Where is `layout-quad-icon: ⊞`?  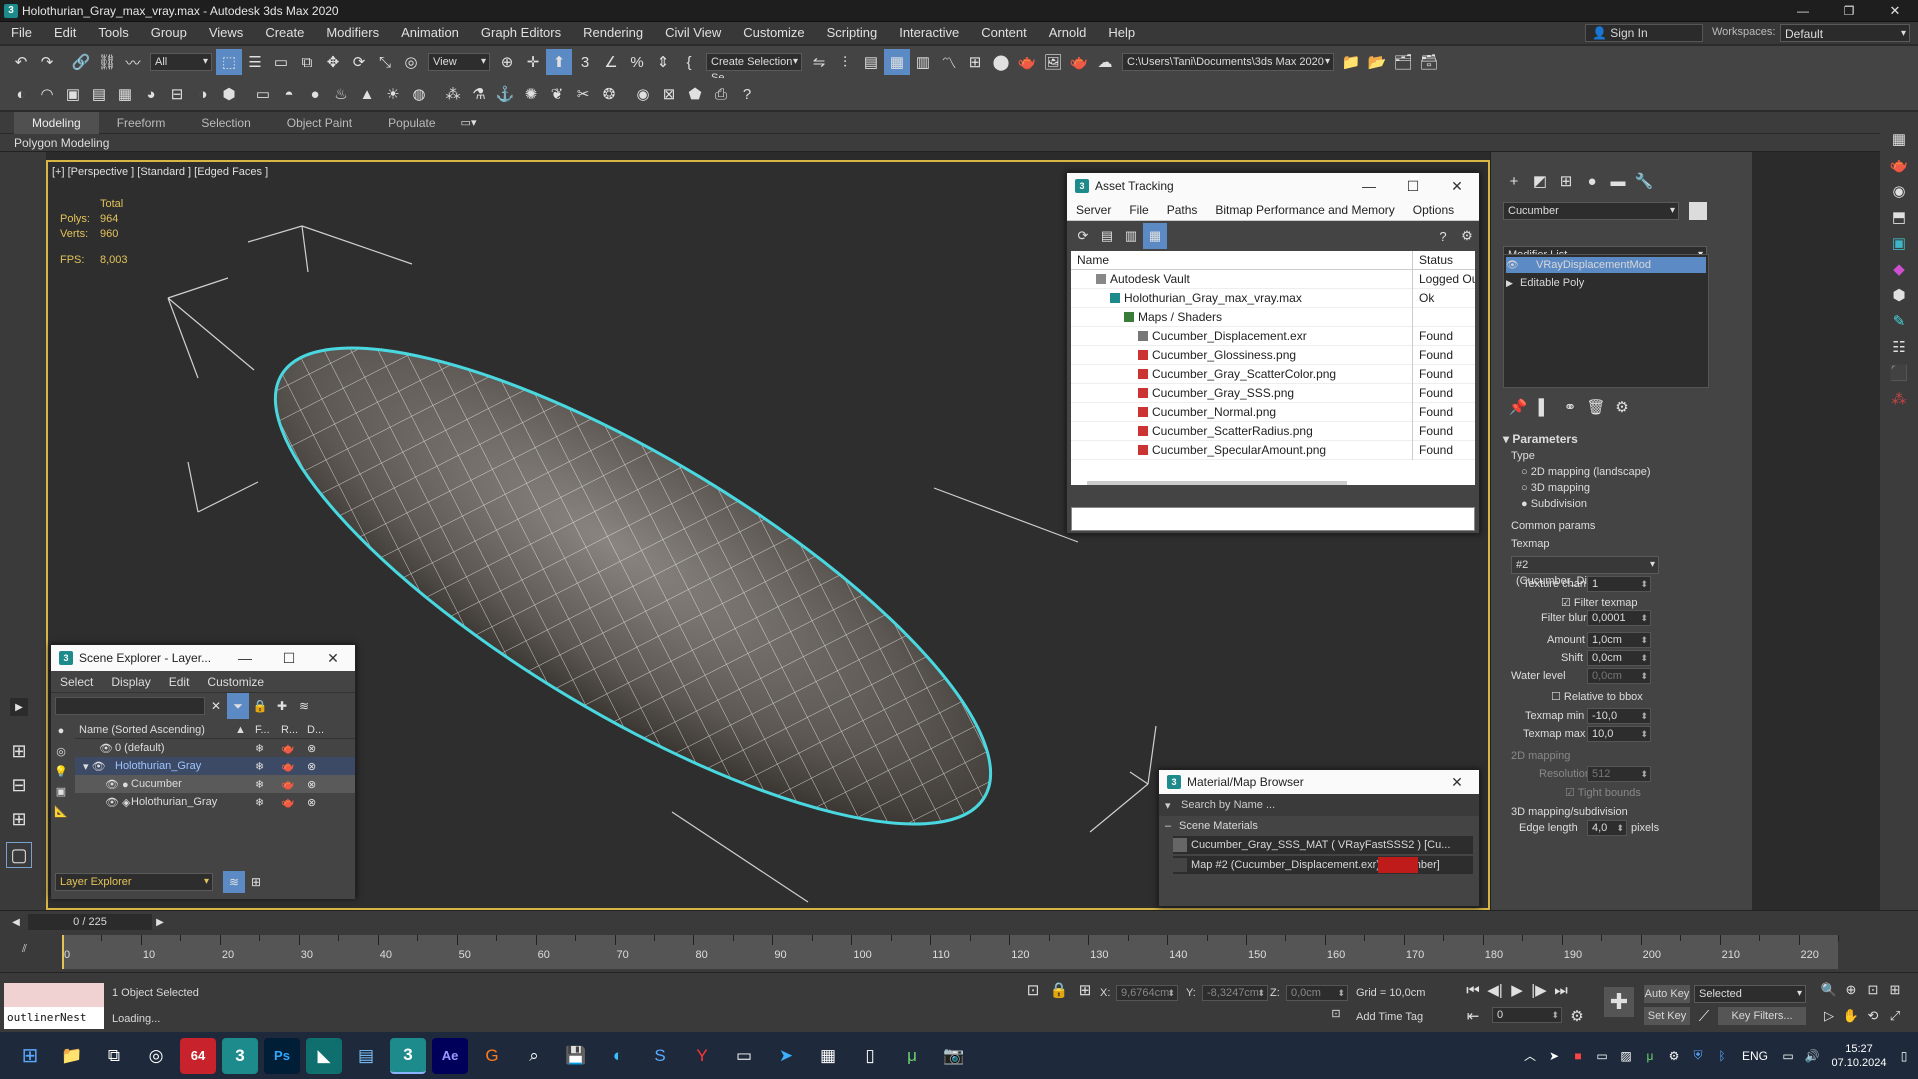
layout-quad-icon: ⊞ is located at coordinates (19, 751).